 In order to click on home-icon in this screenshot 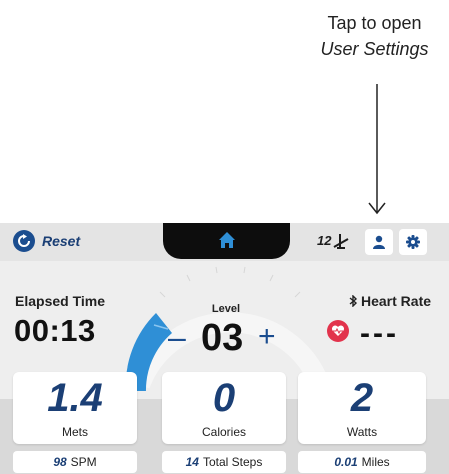, I will do `click(226, 240)`.